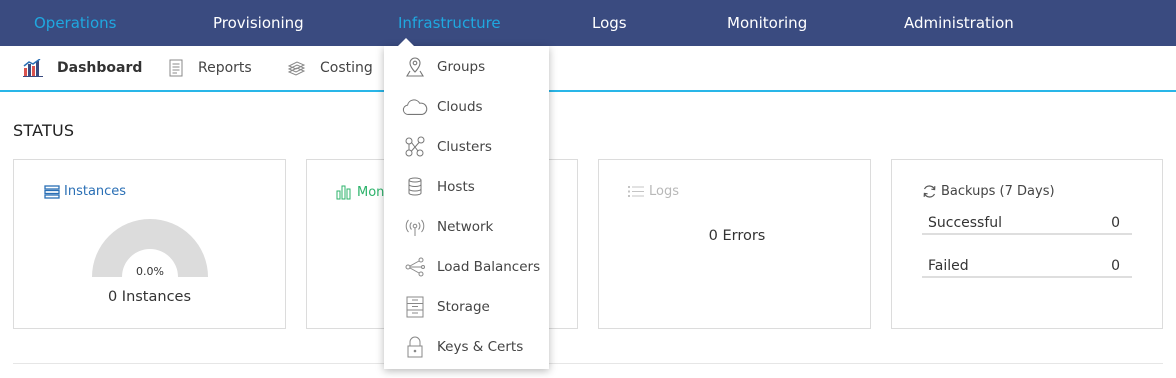  What do you see at coordinates (33, 68) in the screenshot?
I see `dashboard-icon` at bounding box center [33, 68].